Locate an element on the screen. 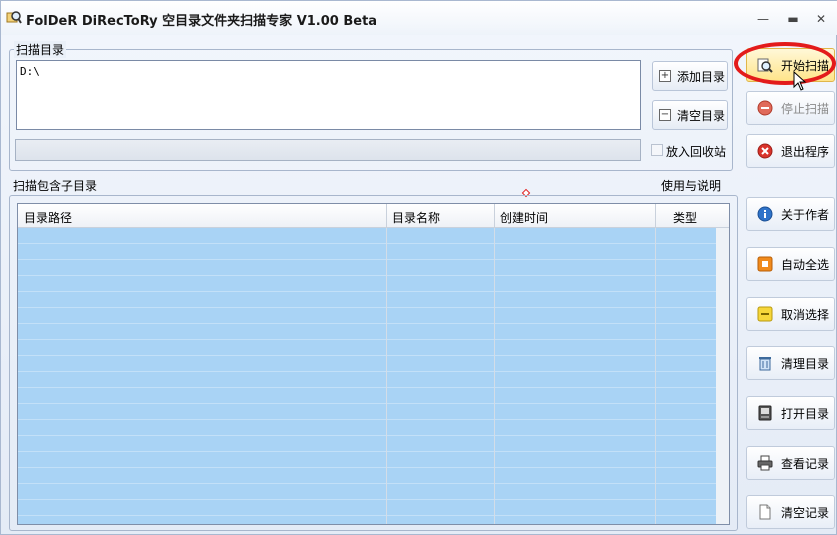 The height and width of the screenshot is (535, 837). minimize-icon: — is located at coordinates (763, 19).